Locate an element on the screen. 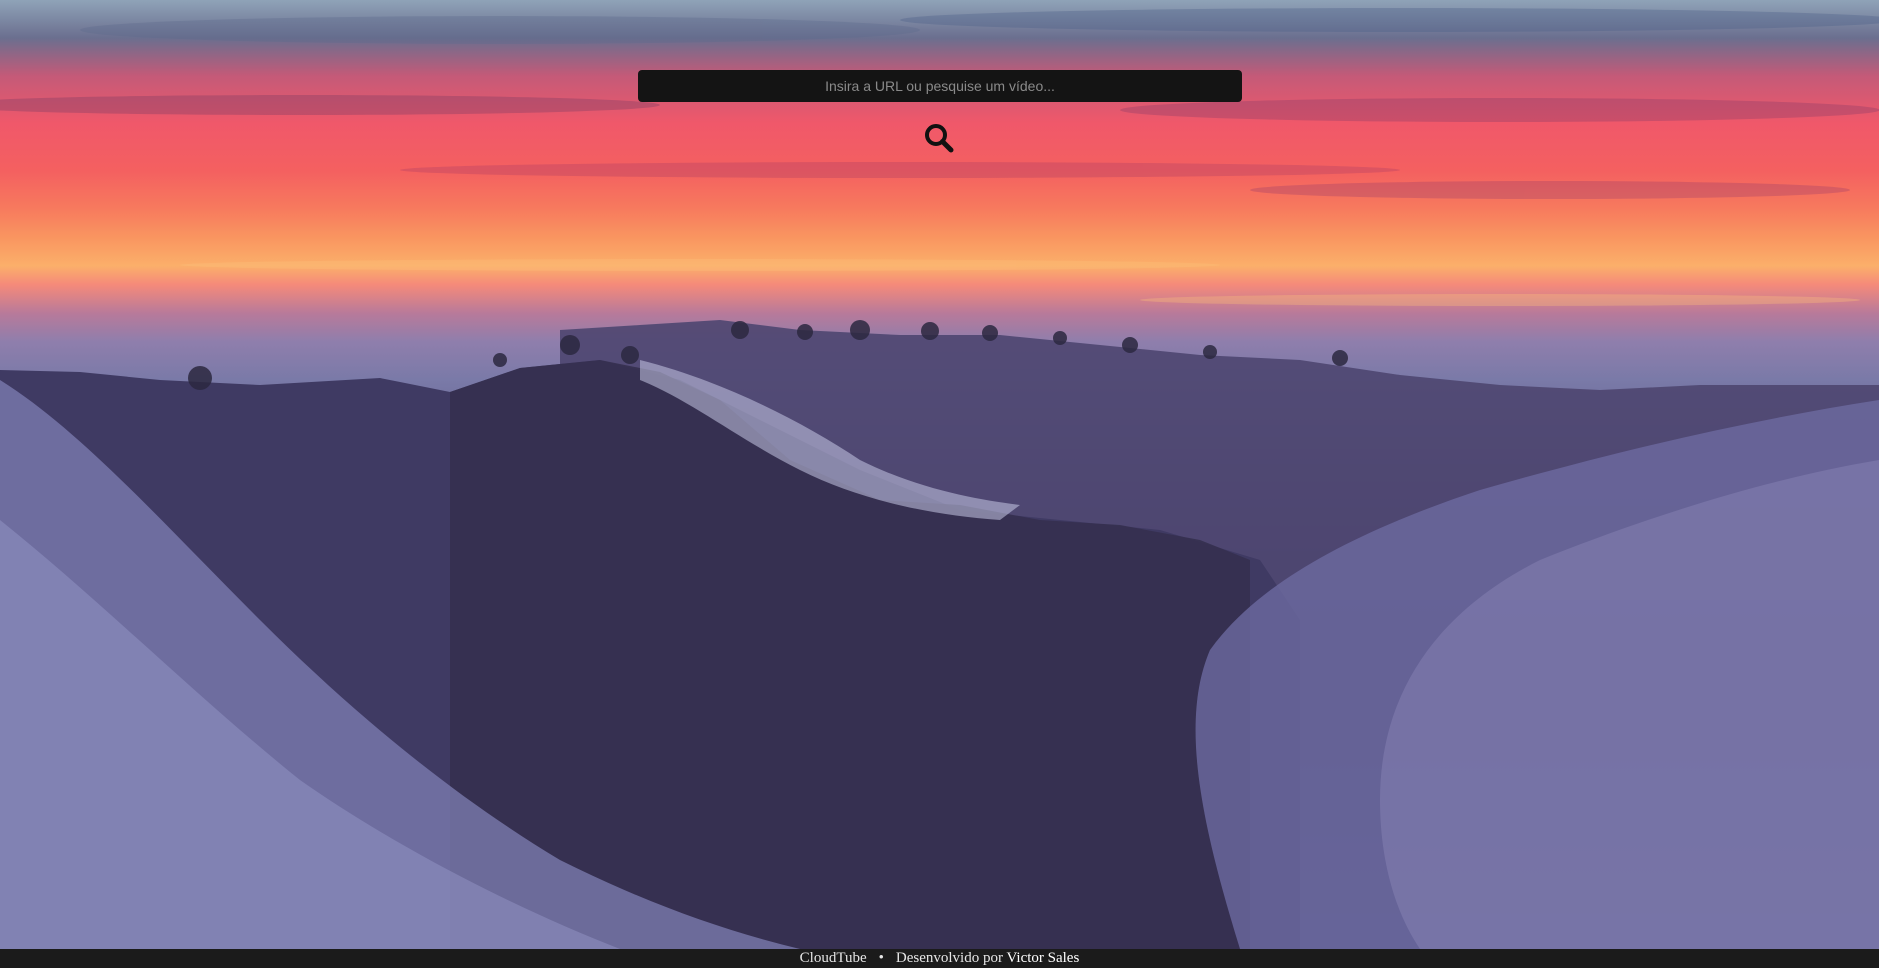  footer-brand: CloudTube is located at coordinates (833, 958).